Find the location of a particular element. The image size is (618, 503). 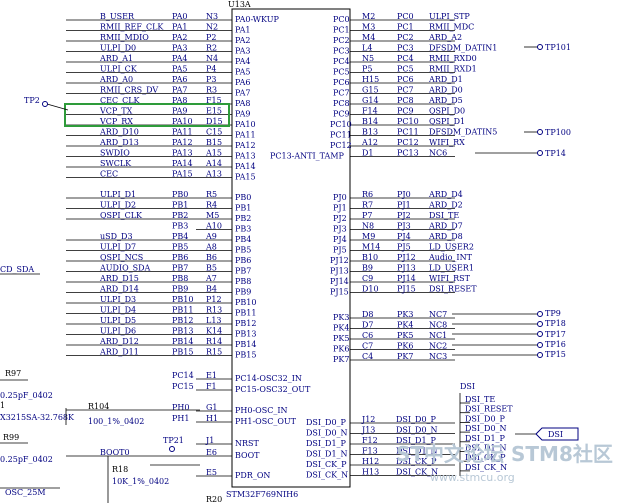

right-ball-label: M9 is located at coordinates (368, 236).